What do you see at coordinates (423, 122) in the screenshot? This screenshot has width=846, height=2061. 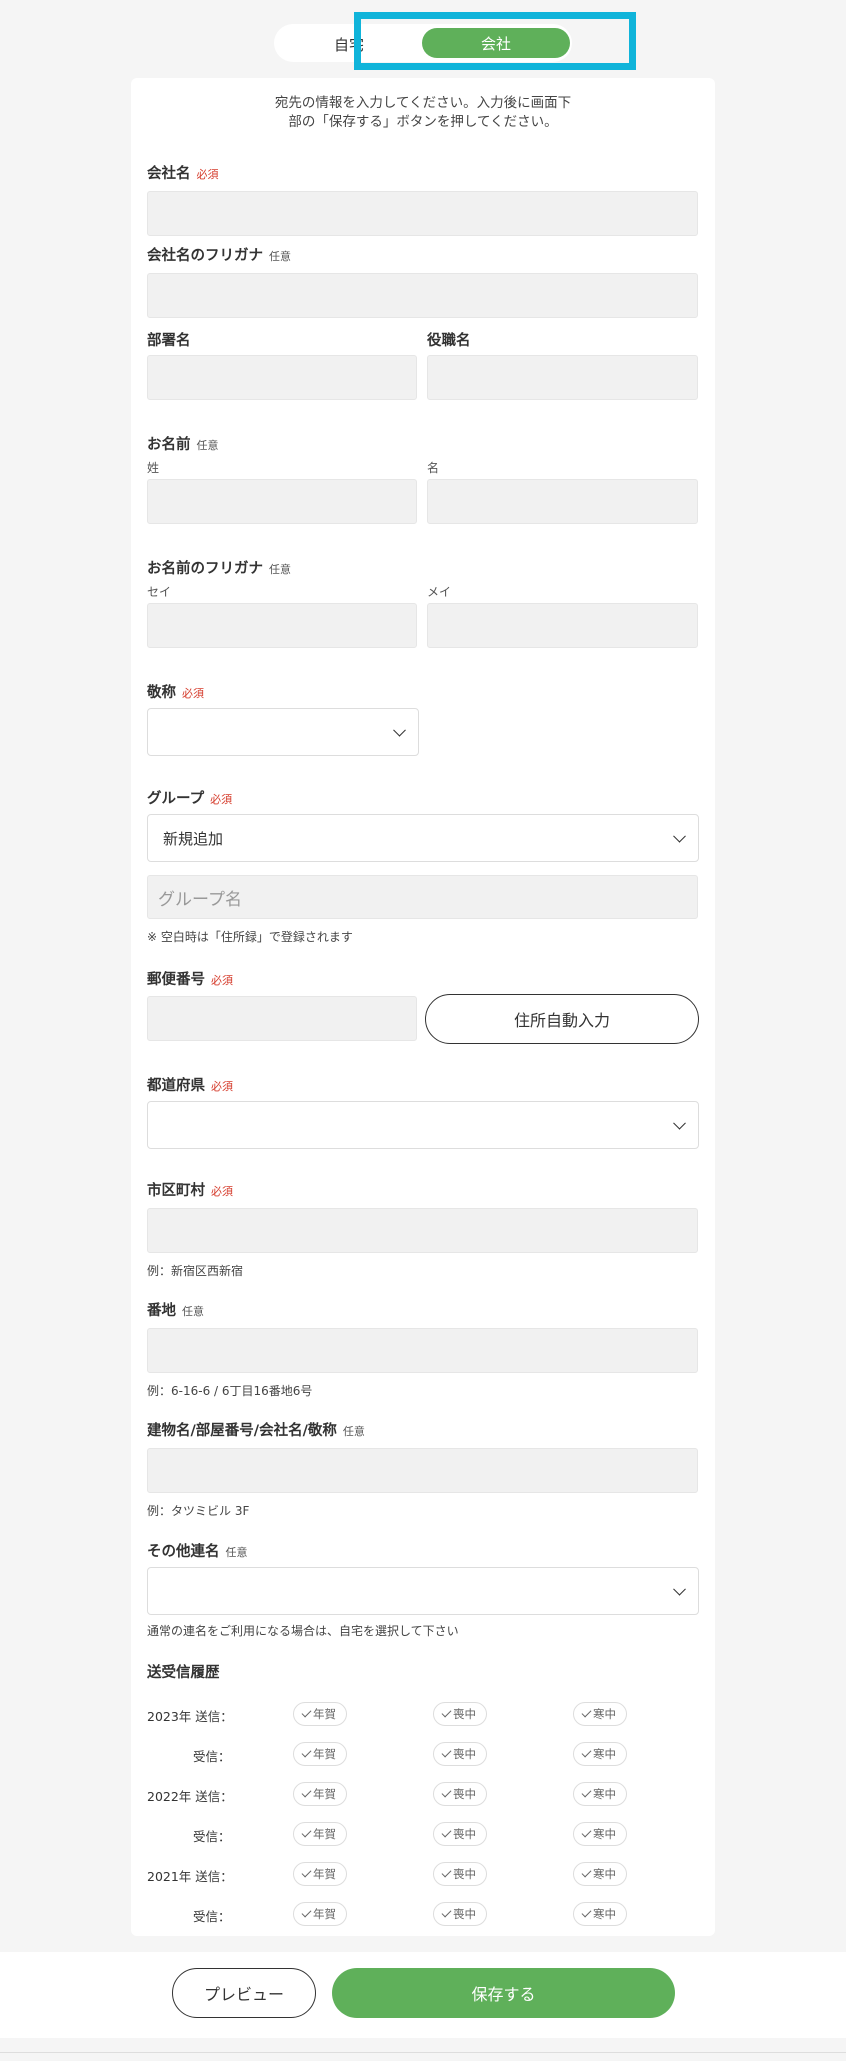 I see `intro-line-2: 部の「保存する」ボタンを押してください。` at bounding box center [423, 122].